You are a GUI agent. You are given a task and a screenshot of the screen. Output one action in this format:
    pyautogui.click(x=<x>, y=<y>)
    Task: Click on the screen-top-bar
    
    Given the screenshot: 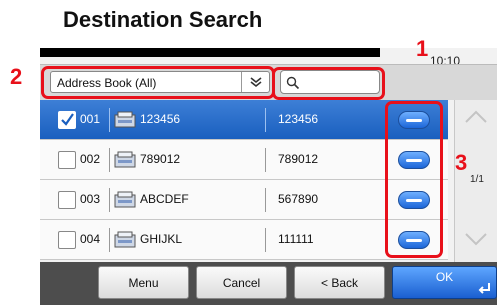 What is the action you would take?
    pyautogui.click(x=210, y=52)
    